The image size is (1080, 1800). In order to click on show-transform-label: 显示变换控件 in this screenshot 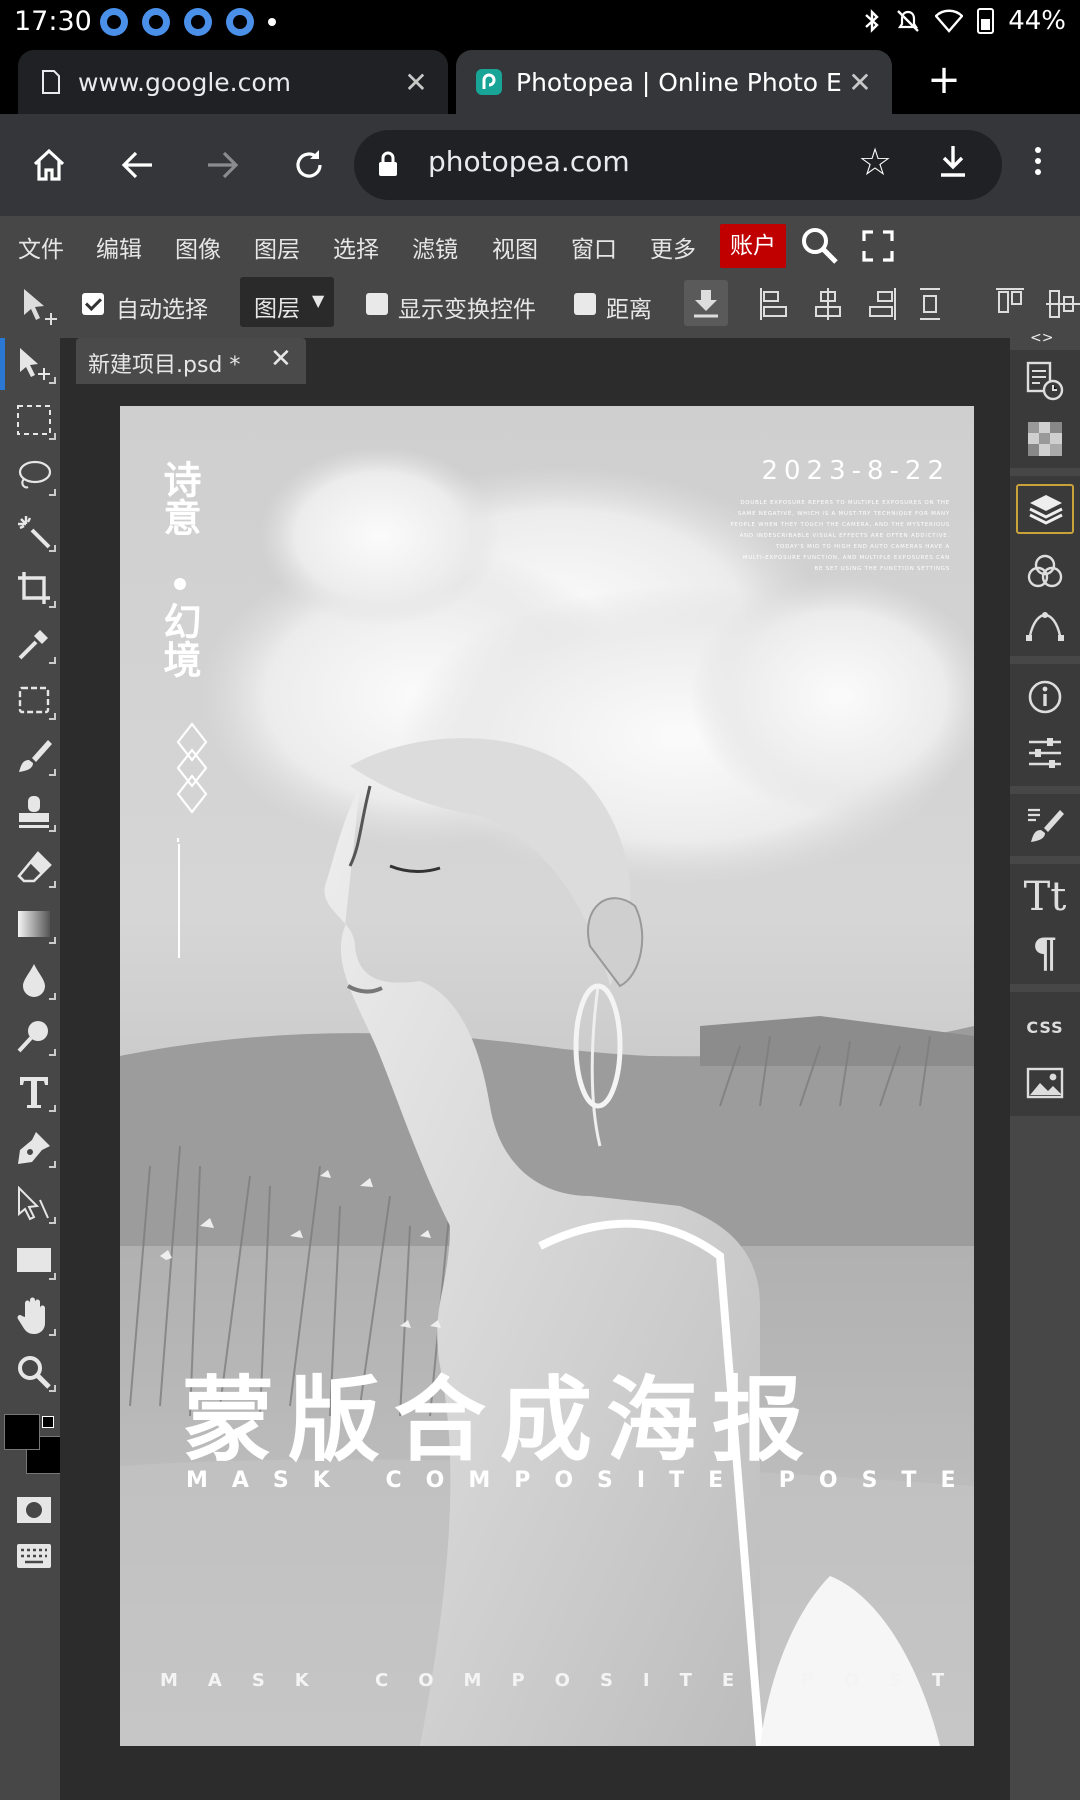, I will do `click(467, 310)`.